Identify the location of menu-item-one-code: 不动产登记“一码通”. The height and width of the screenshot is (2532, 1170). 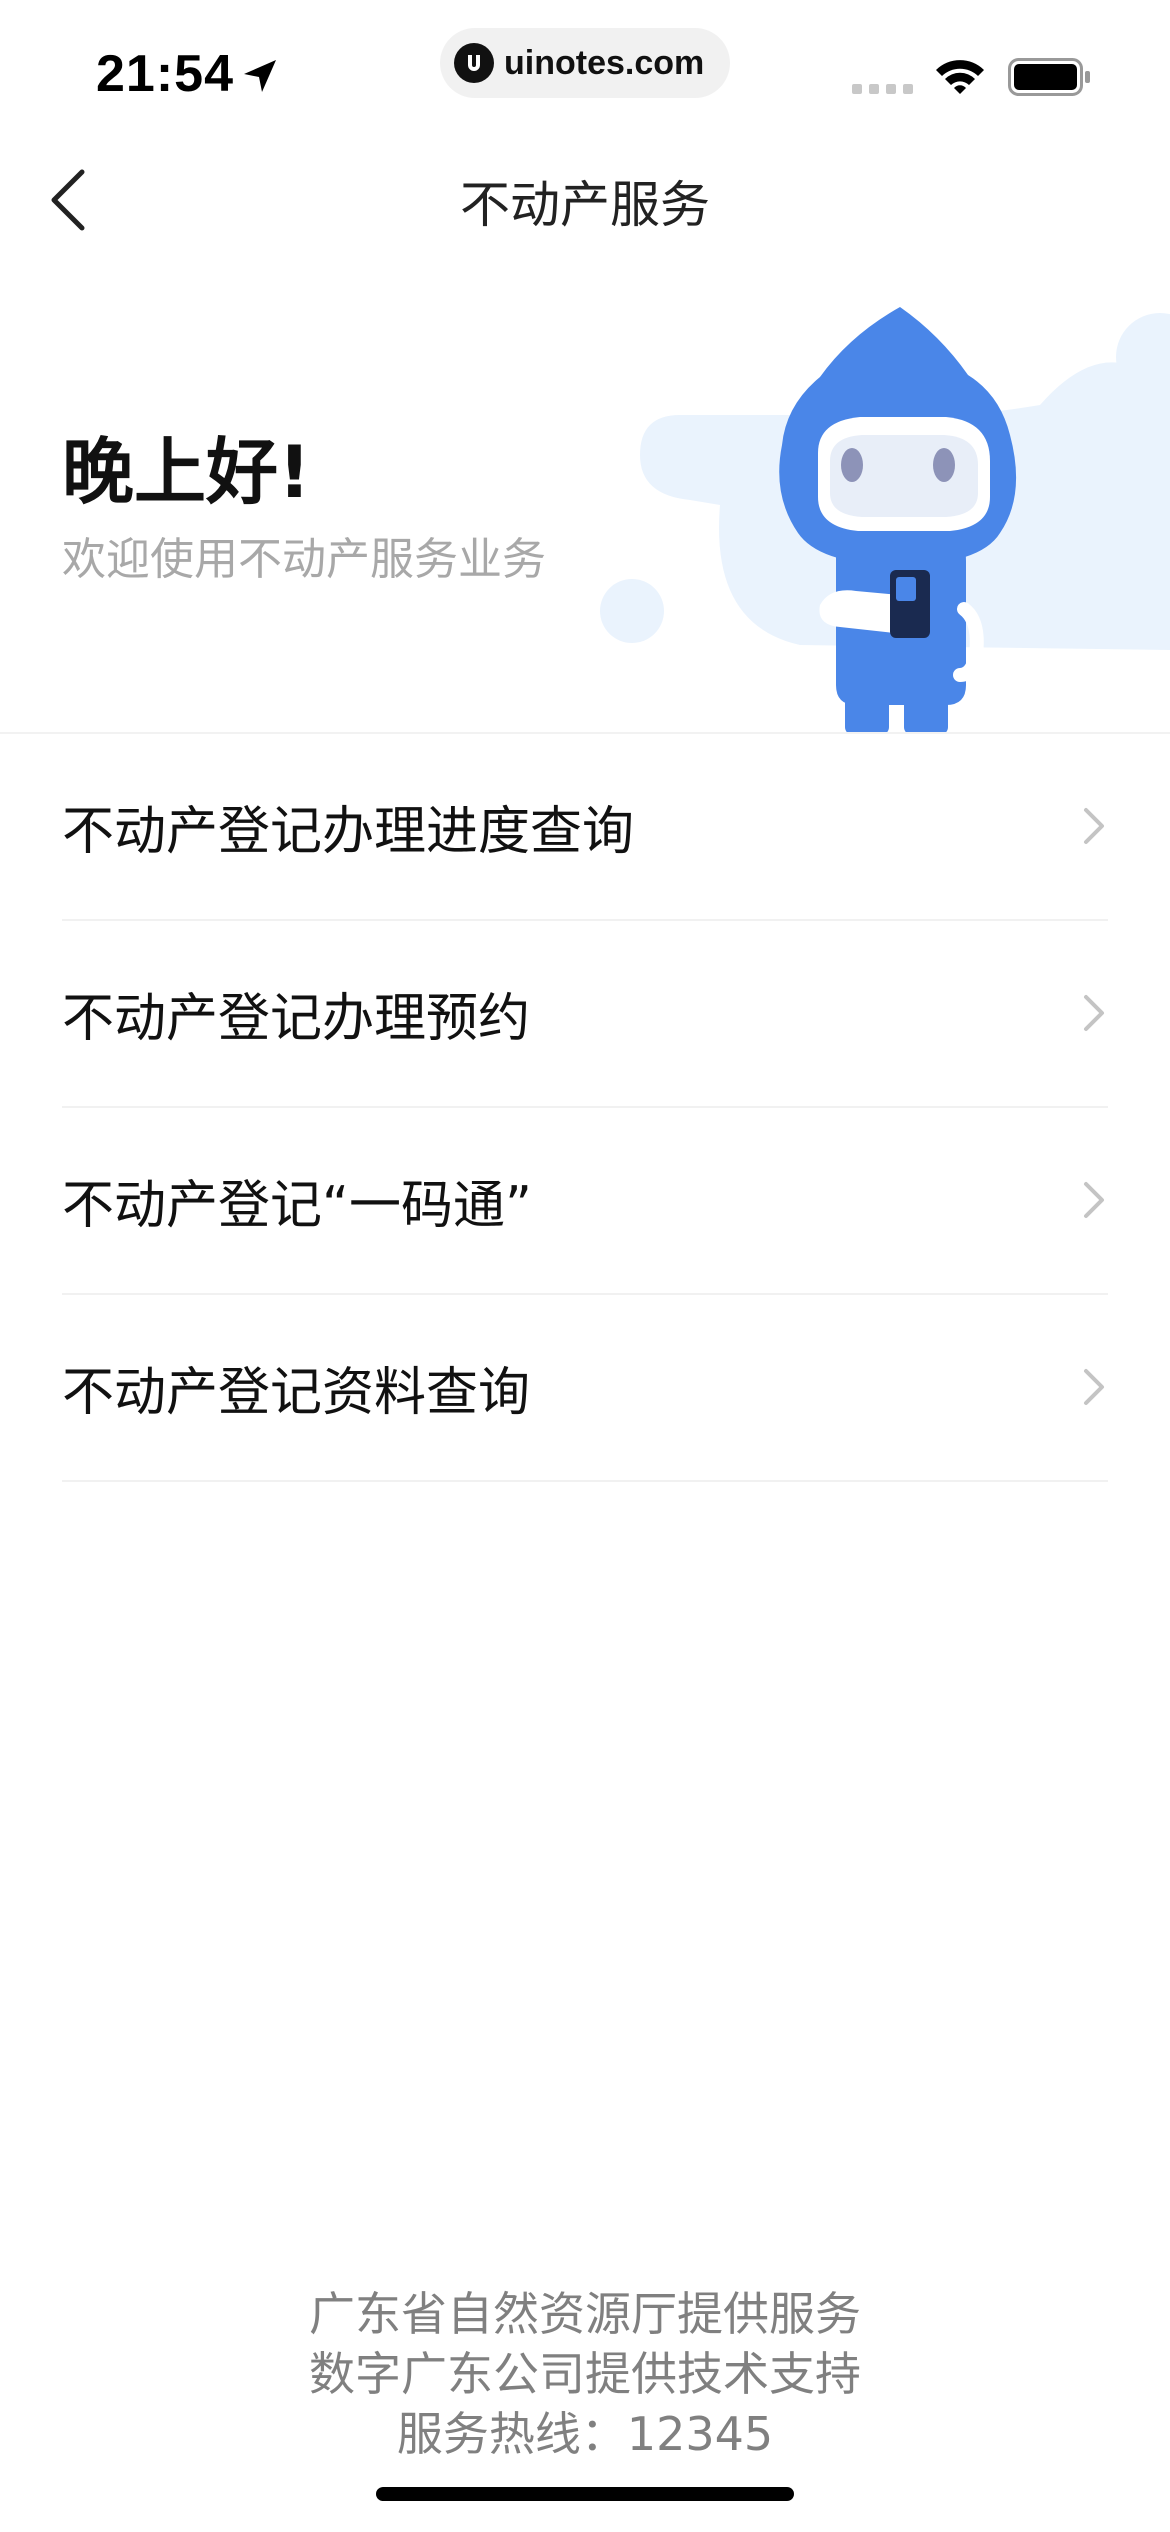
(585, 1201).